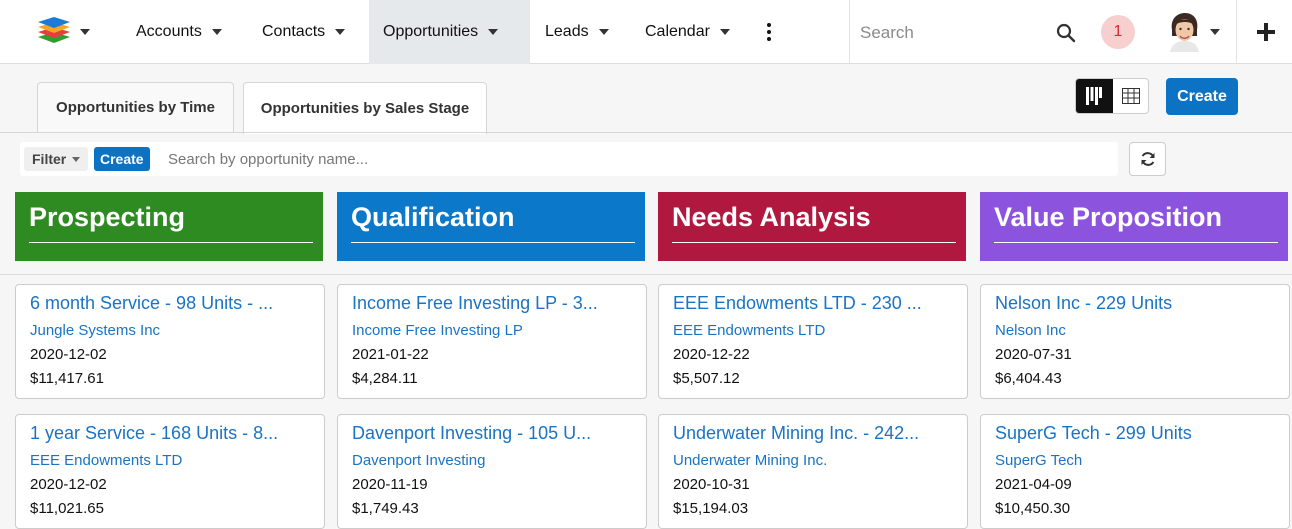 Image resolution: width=1292 pixels, height=529 pixels. I want to click on tab-label: Opportunities by Time, so click(135, 107).